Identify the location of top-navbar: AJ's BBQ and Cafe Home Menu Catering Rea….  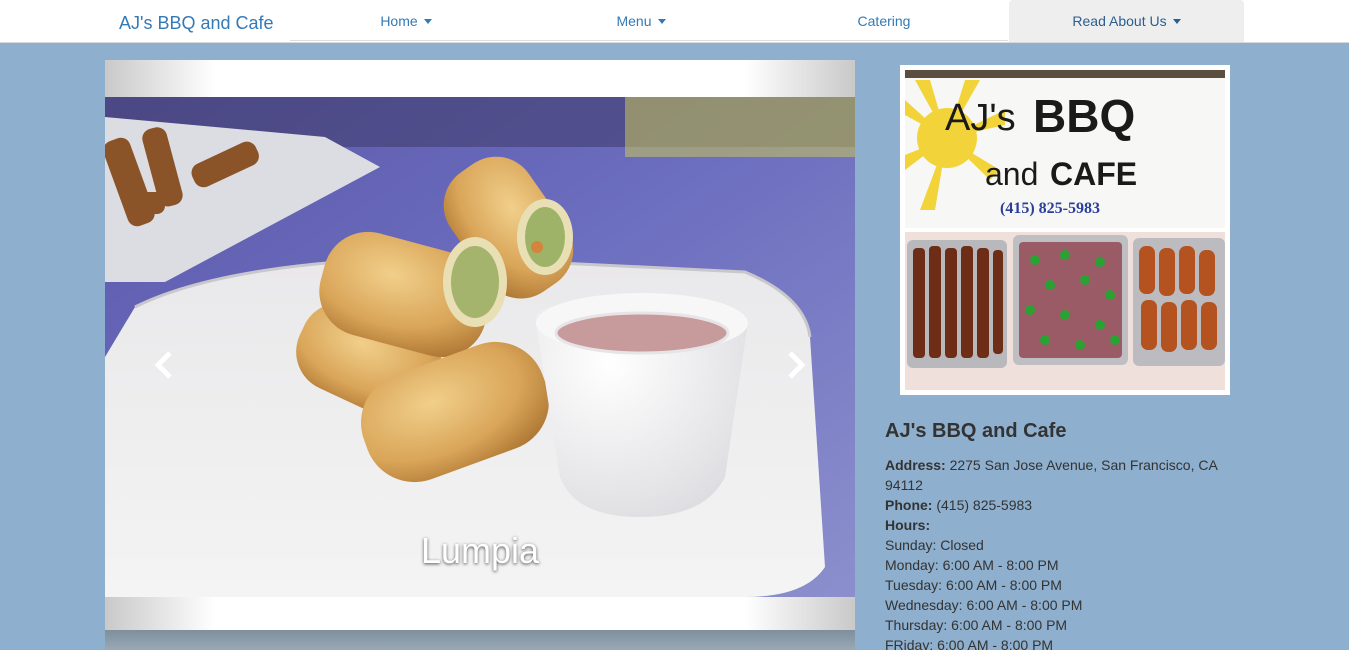
(674, 21).